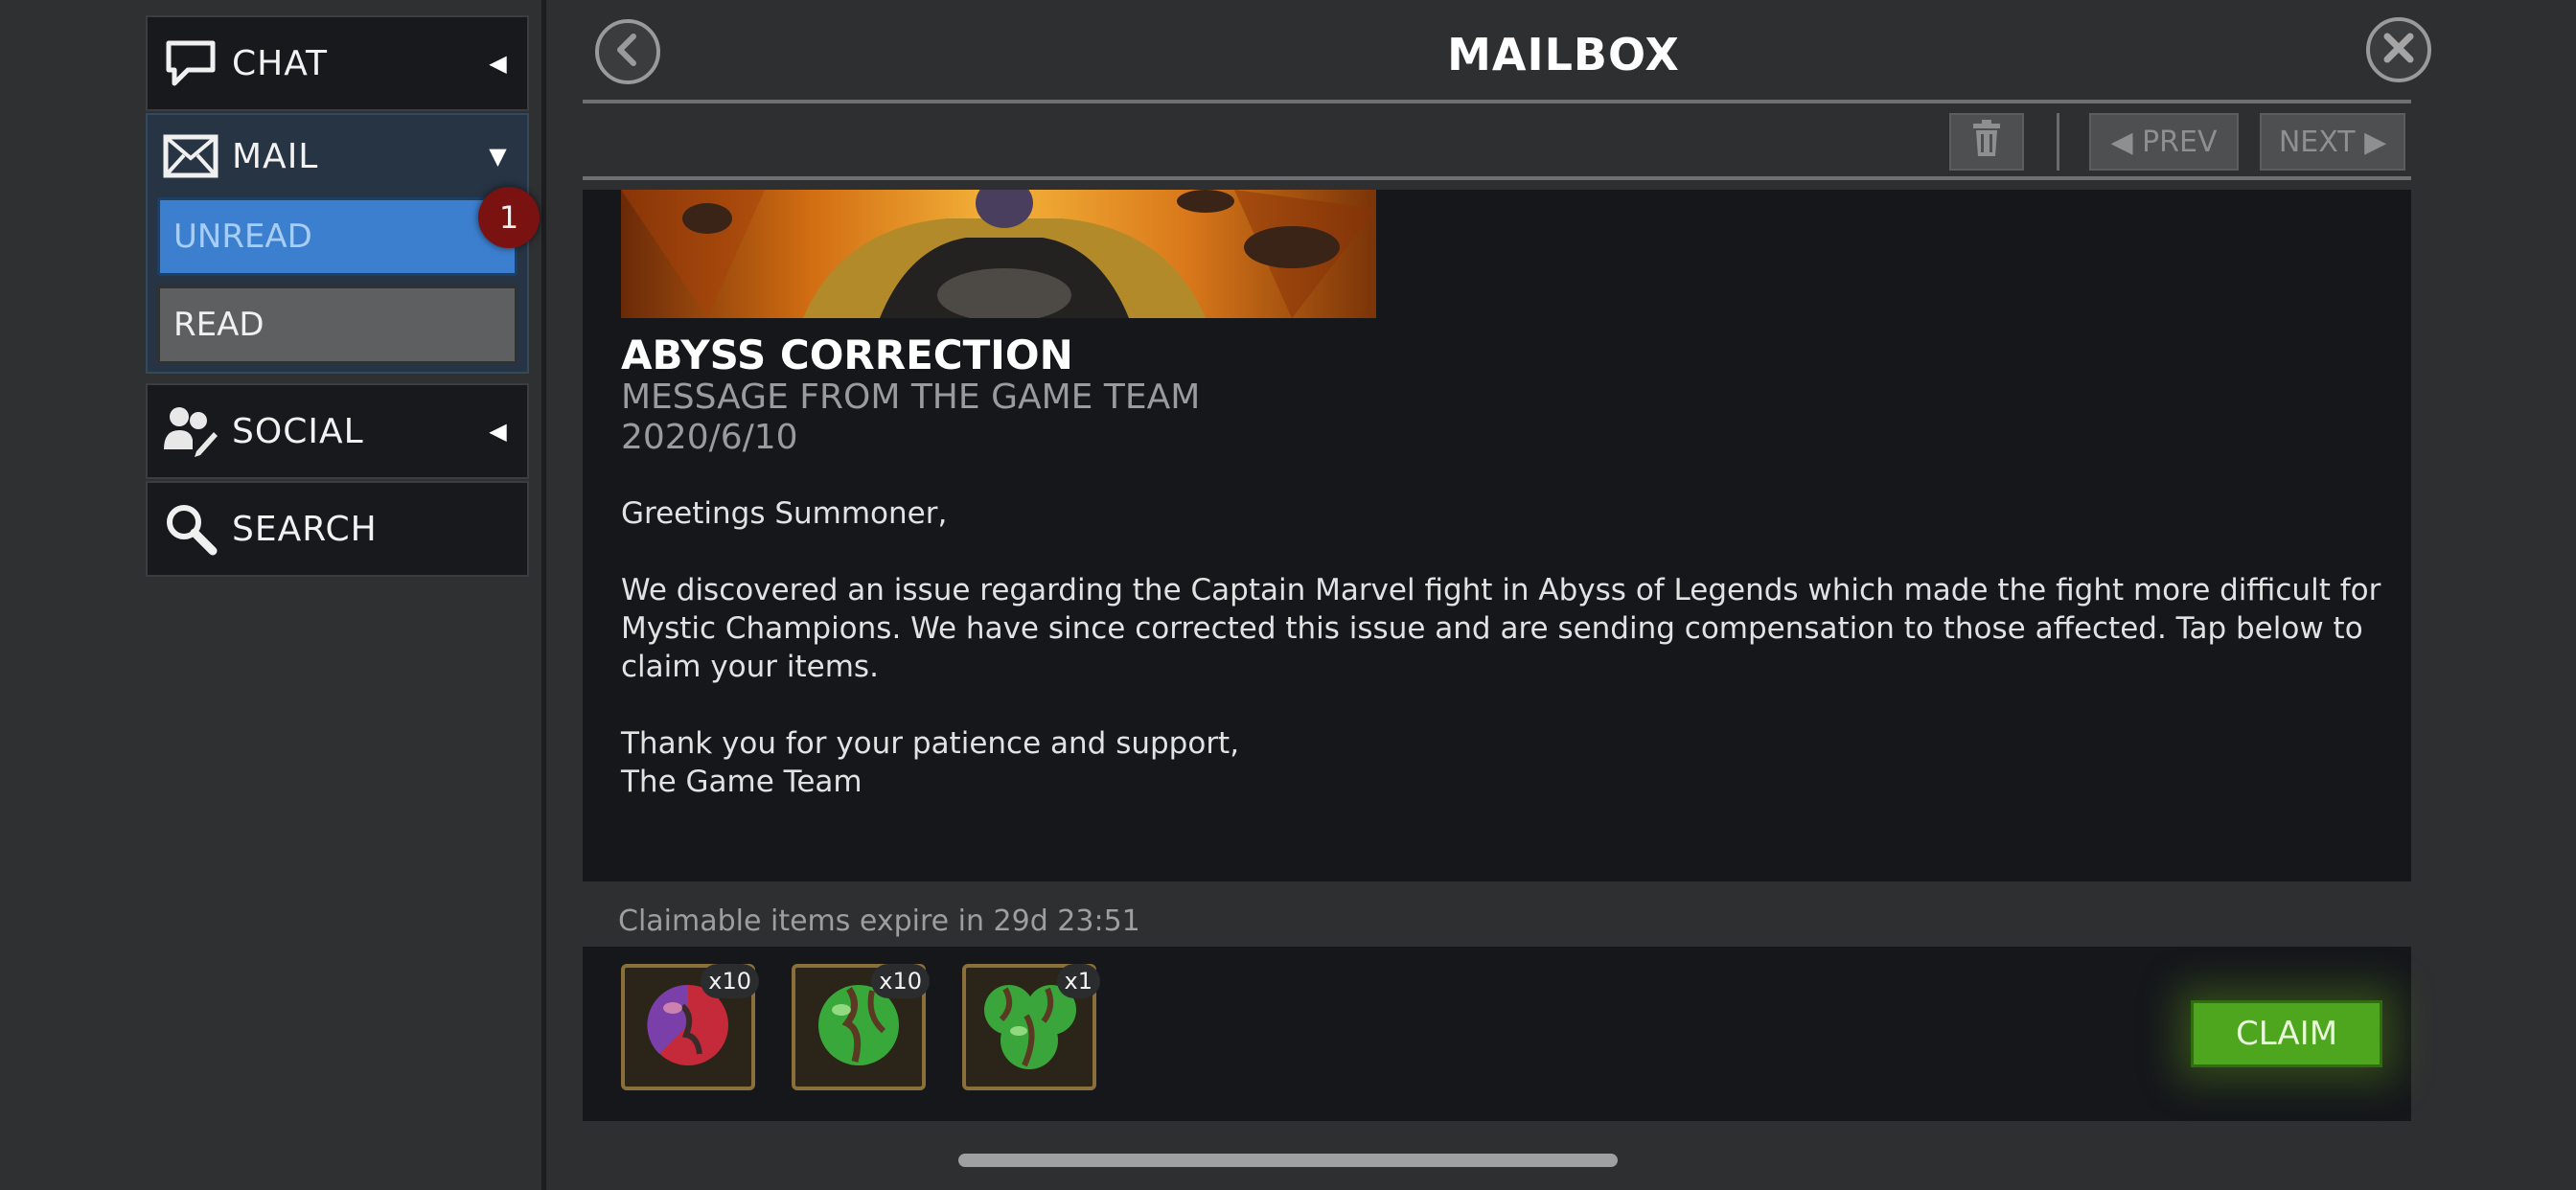  Describe the element at coordinates (218, 325) in the screenshot. I see `read-label: READ` at that location.